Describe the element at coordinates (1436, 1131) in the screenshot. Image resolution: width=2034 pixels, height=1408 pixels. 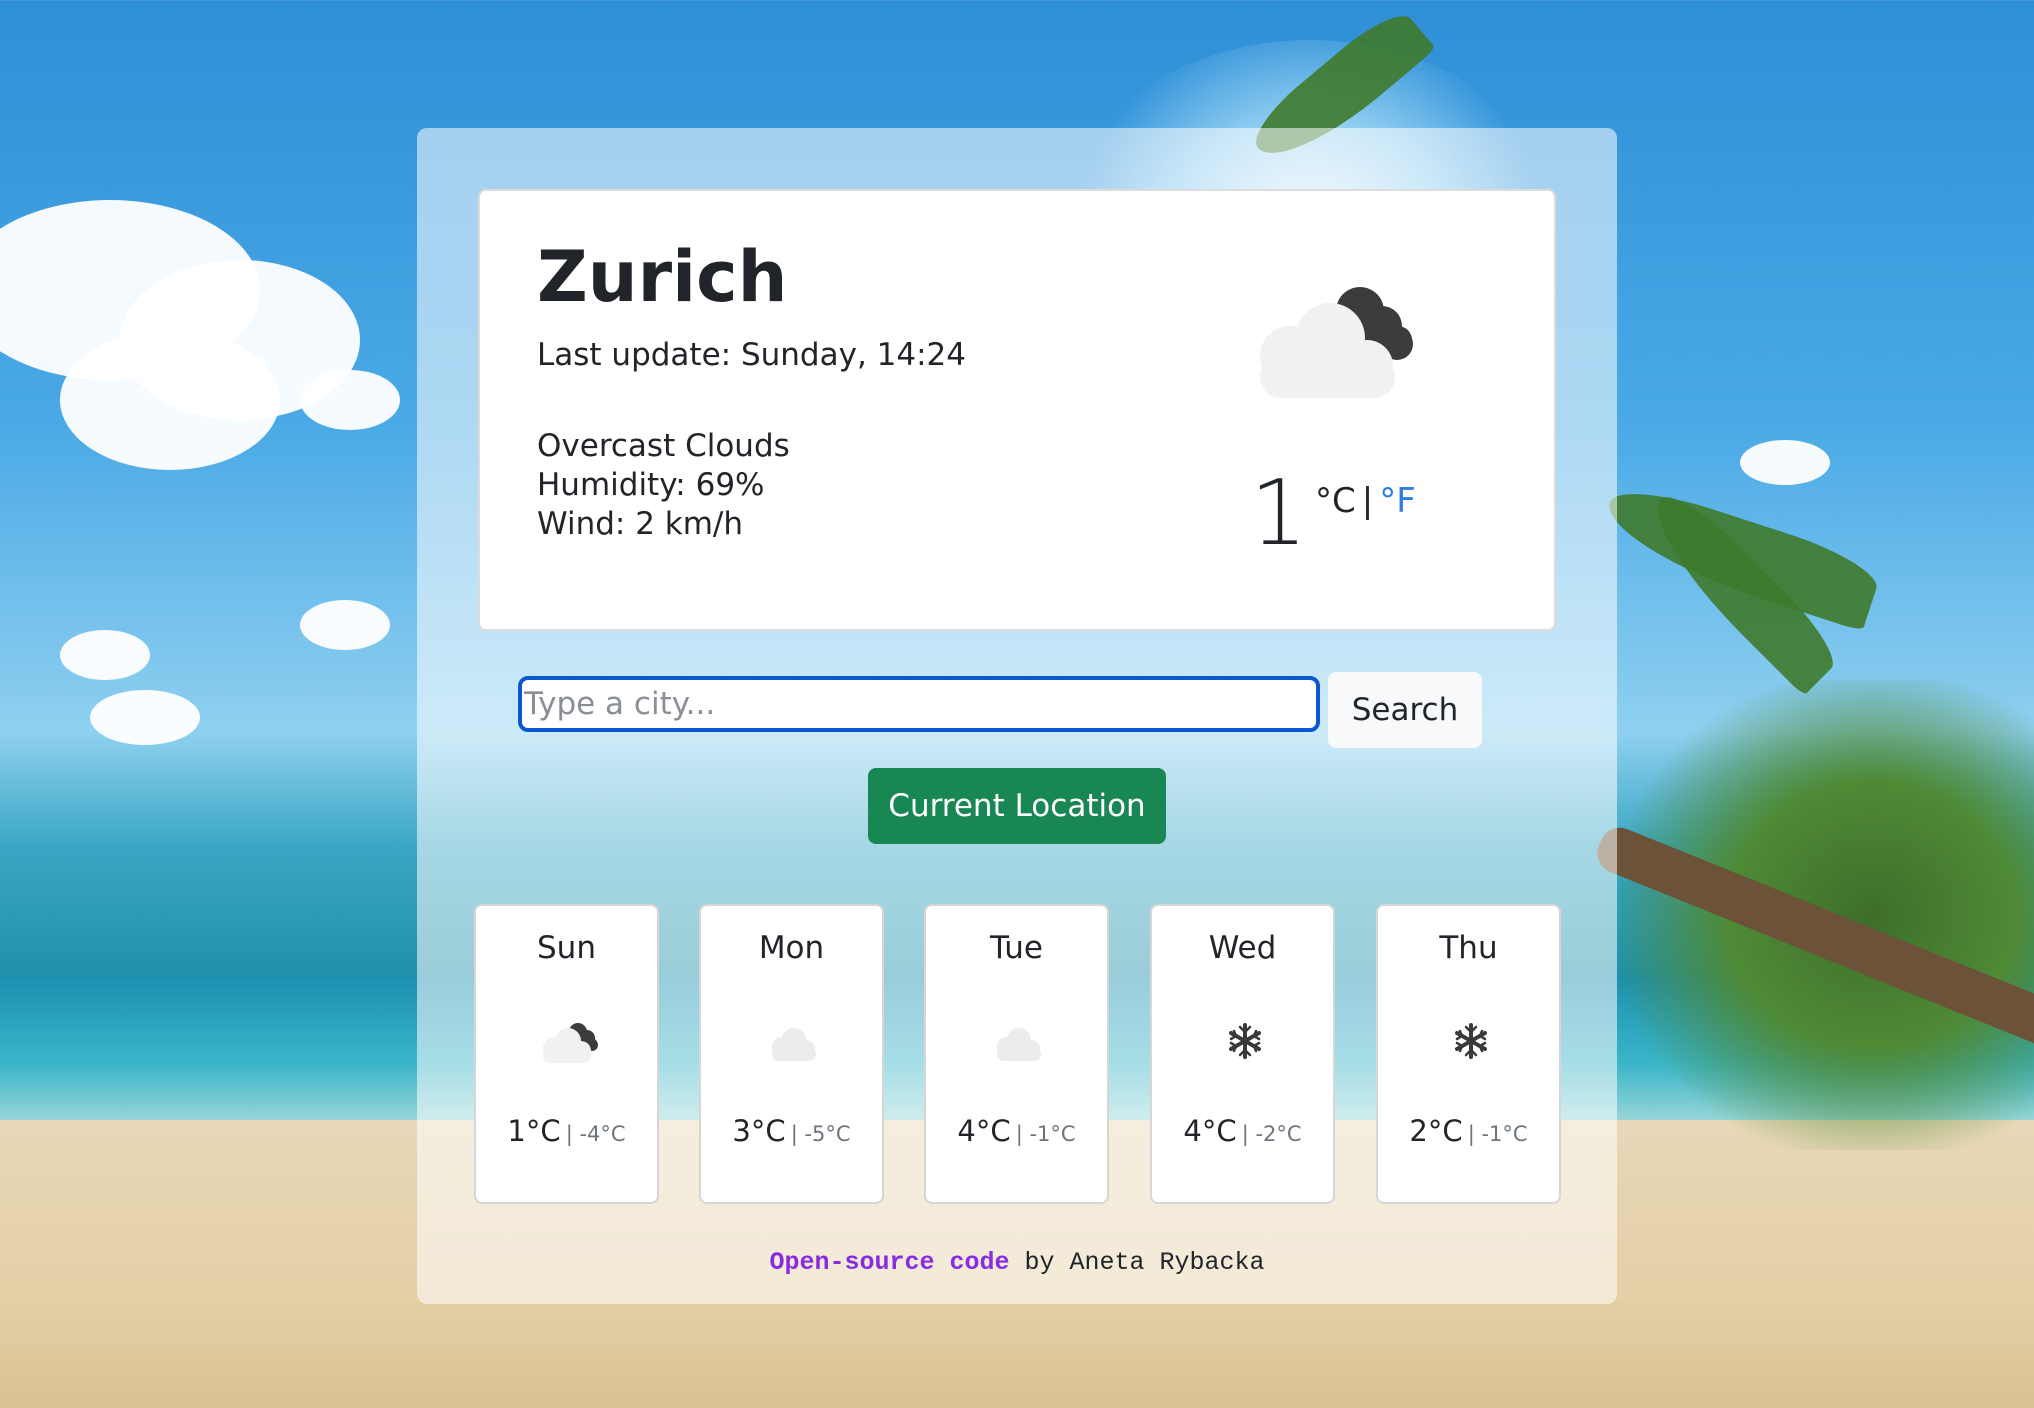
I see `forecast-max-temp: 2°C` at that location.